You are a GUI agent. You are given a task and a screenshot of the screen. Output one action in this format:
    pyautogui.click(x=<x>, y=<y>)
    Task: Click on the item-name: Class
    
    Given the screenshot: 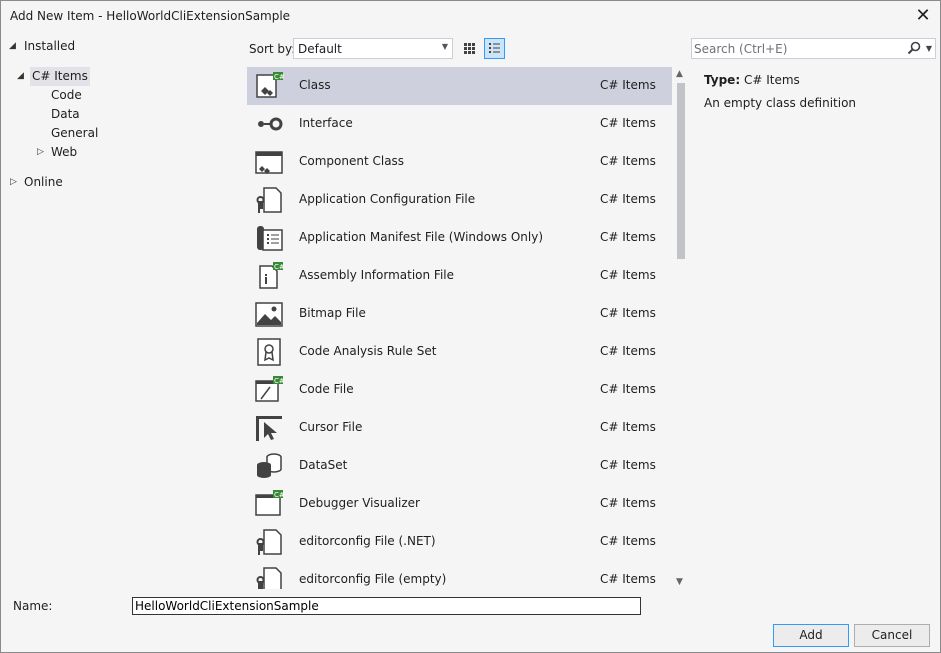 What is the action you would take?
    pyautogui.click(x=315, y=85)
    